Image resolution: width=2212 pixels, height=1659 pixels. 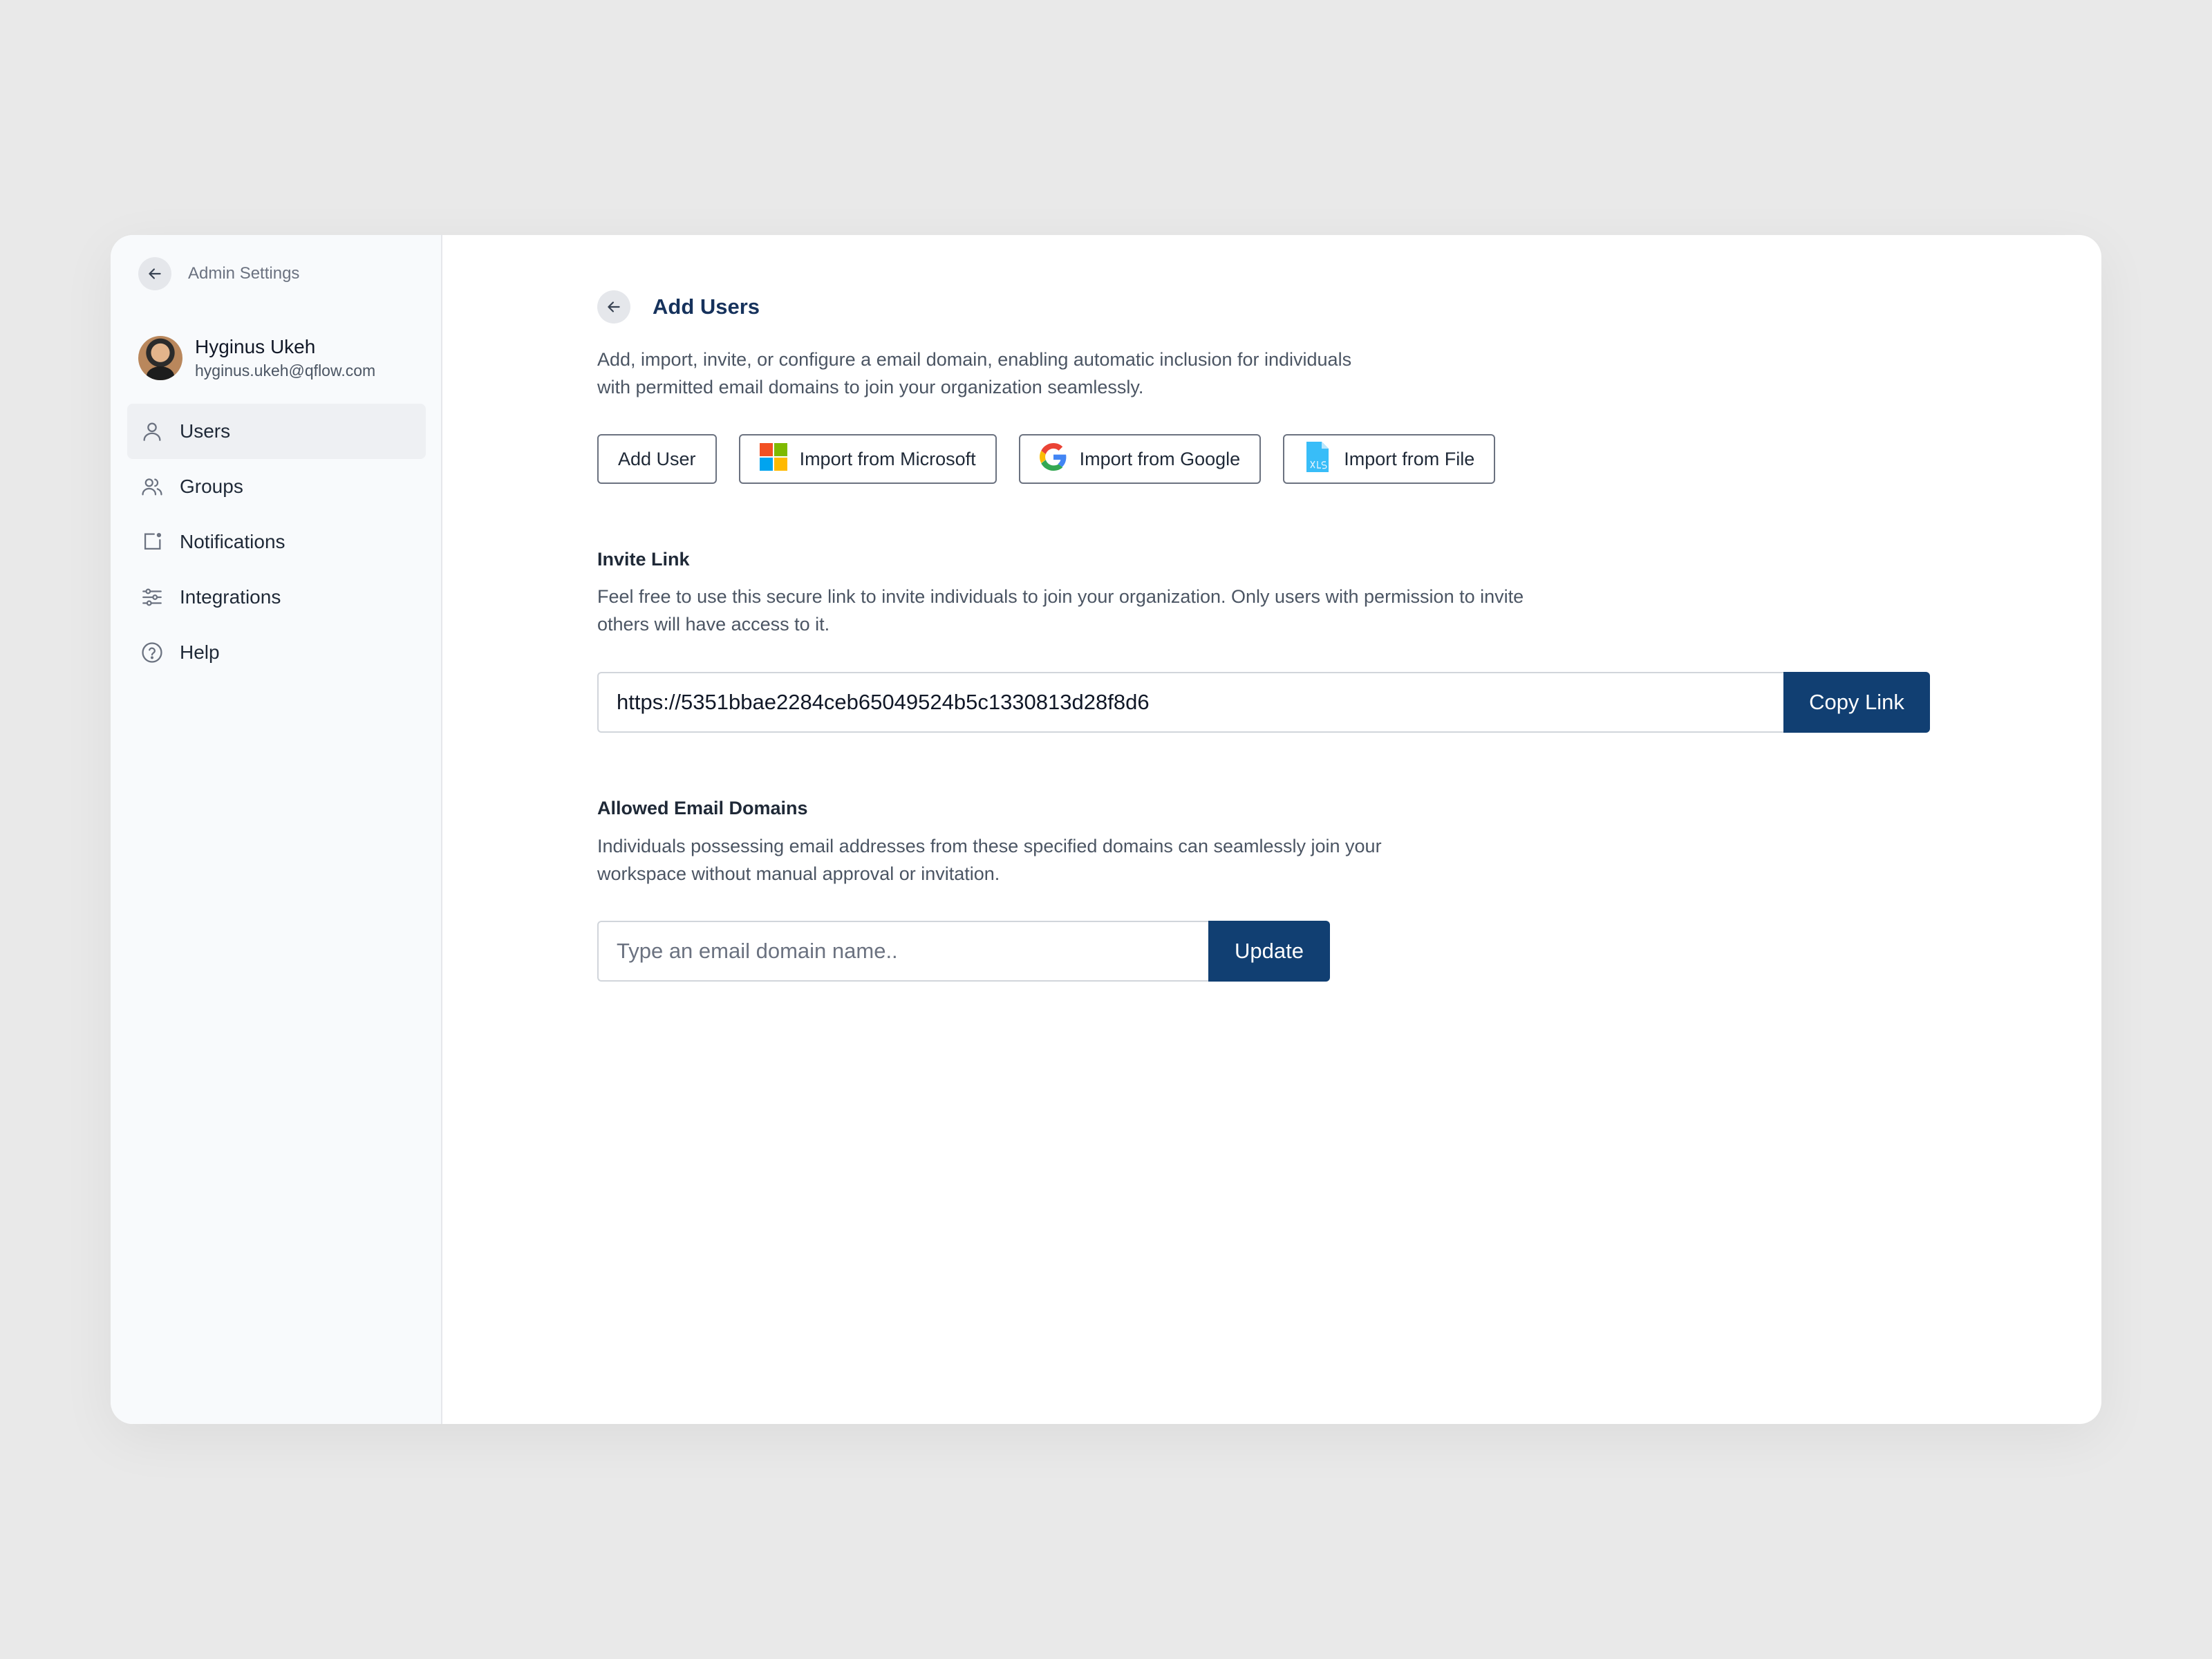 I want to click on sidebar-item-label: Help, so click(x=200, y=652).